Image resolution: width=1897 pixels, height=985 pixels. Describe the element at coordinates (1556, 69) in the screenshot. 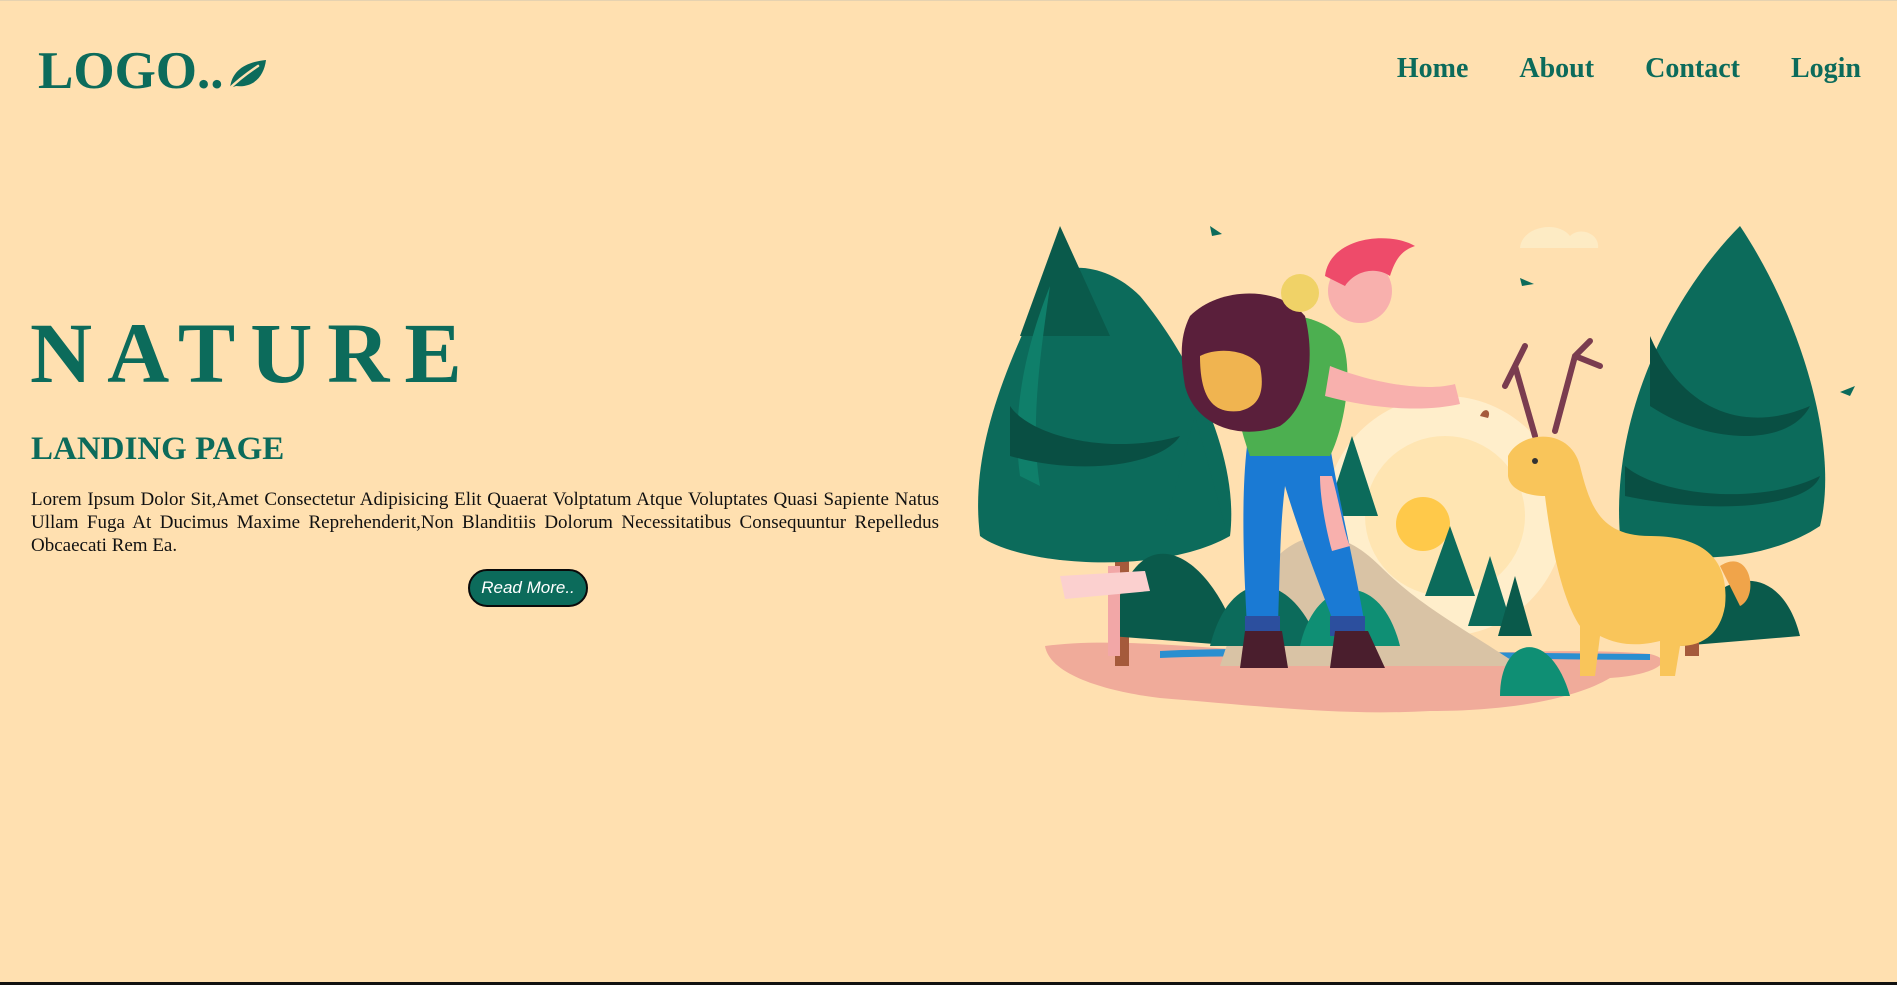

I see `nav-about-link: About` at that location.